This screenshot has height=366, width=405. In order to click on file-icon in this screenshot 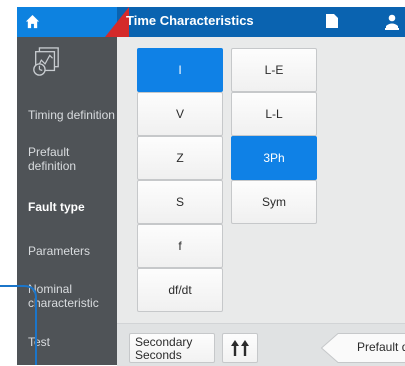, I will do `click(332, 21)`.